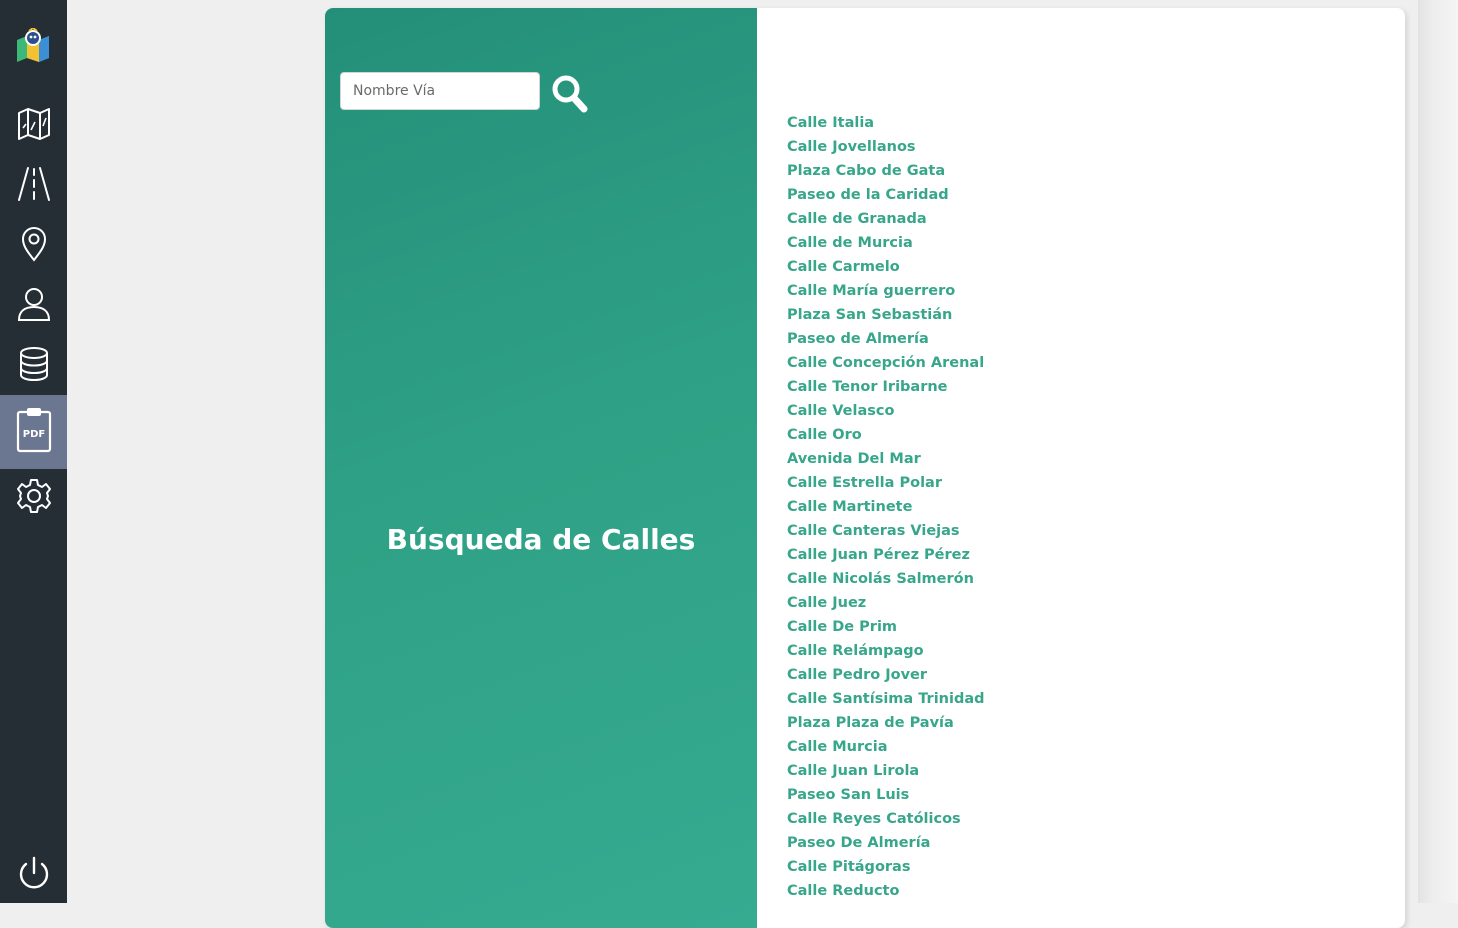 This screenshot has width=1458, height=928. What do you see at coordinates (858, 843) in the screenshot?
I see `street-link: Paseo De Almería` at bounding box center [858, 843].